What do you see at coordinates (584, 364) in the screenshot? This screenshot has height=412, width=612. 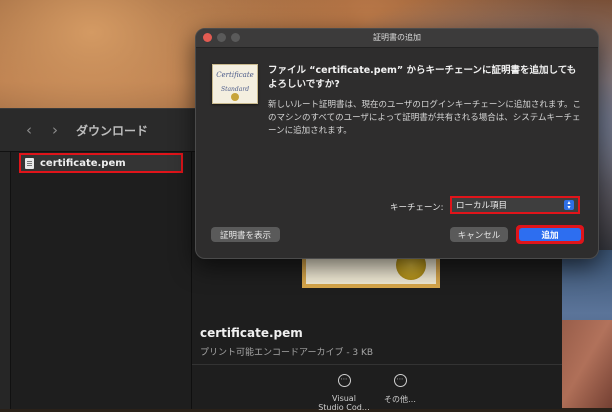 I see `wallpaper-detail` at bounding box center [584, 364].